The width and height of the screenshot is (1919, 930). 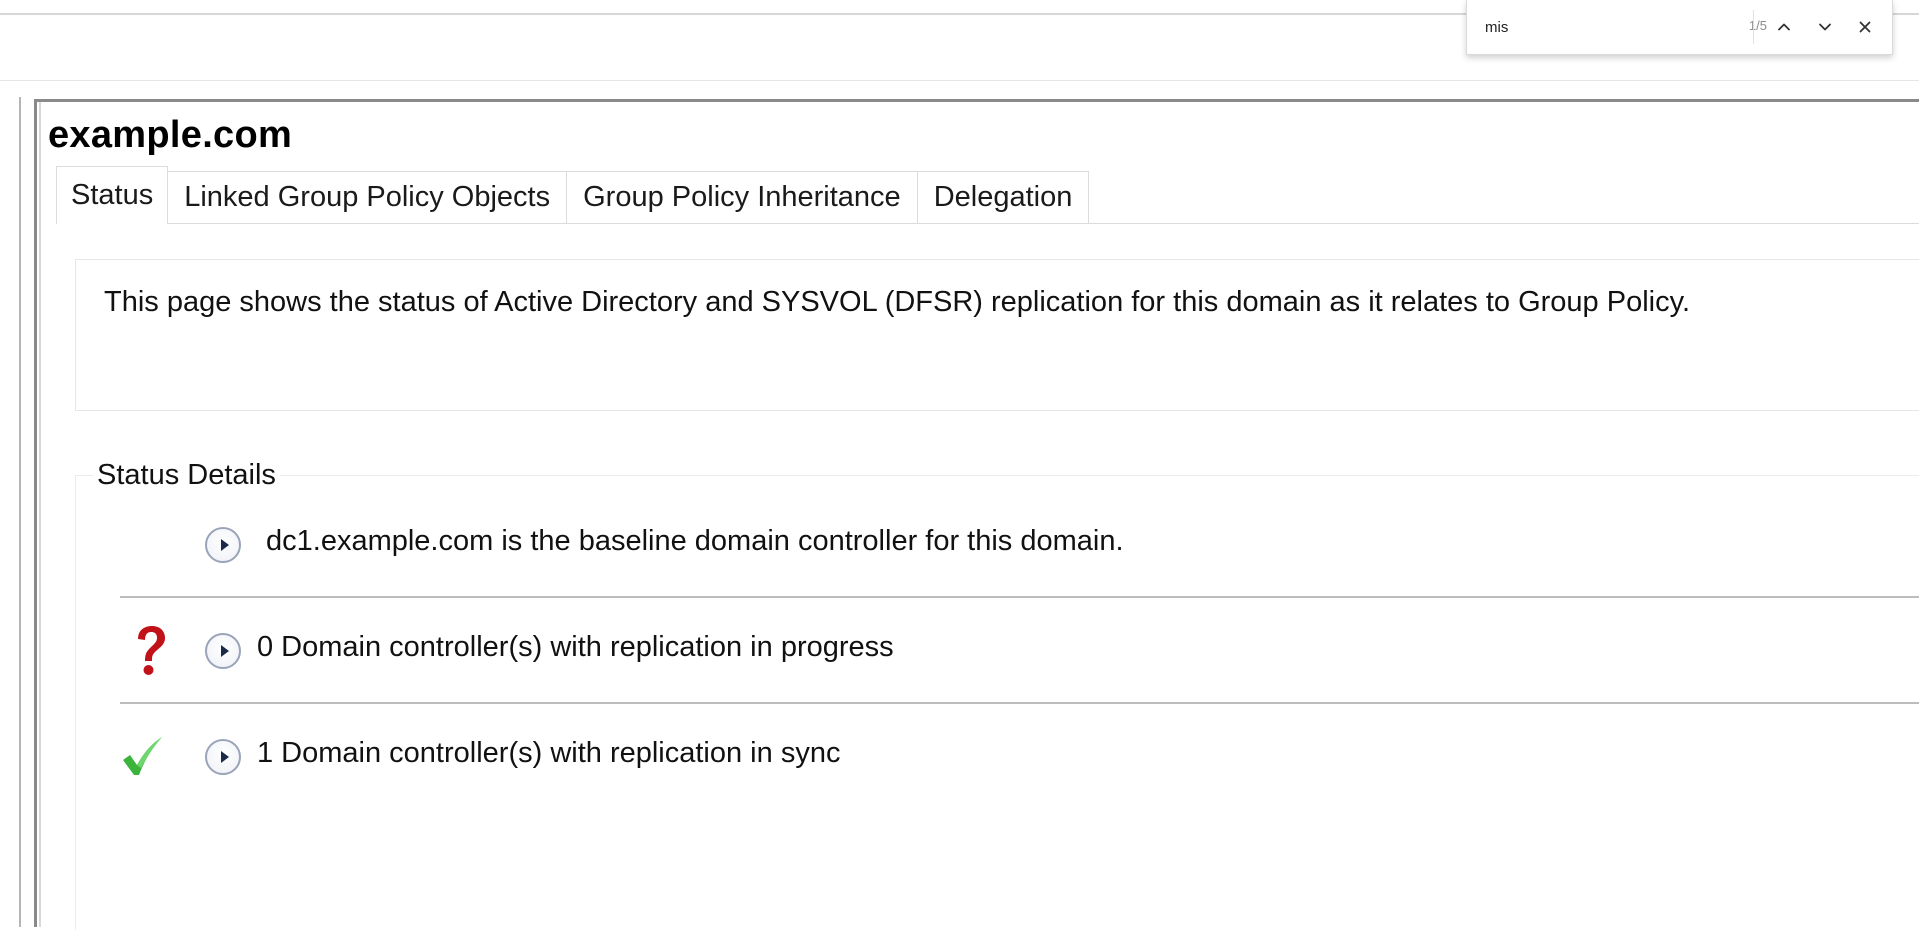 I want to click on tab-label: Status, so click(x=112, y=195).